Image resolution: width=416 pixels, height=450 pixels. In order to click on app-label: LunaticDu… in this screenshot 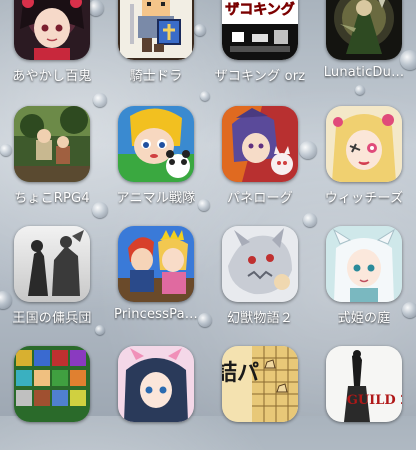, I will do `click(364, 72)`.